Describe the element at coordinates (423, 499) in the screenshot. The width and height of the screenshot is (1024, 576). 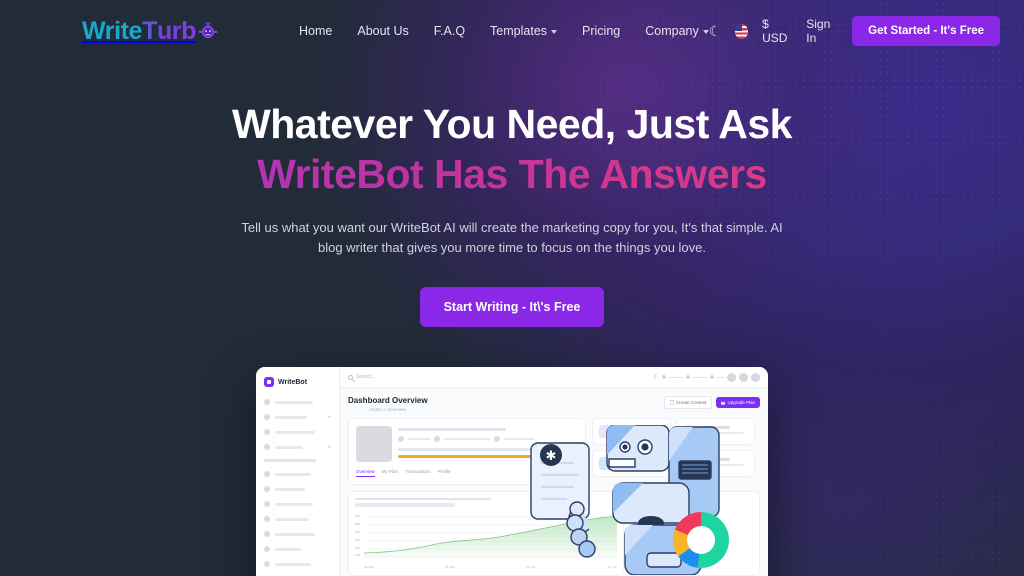
I see `chart-title` at that location.